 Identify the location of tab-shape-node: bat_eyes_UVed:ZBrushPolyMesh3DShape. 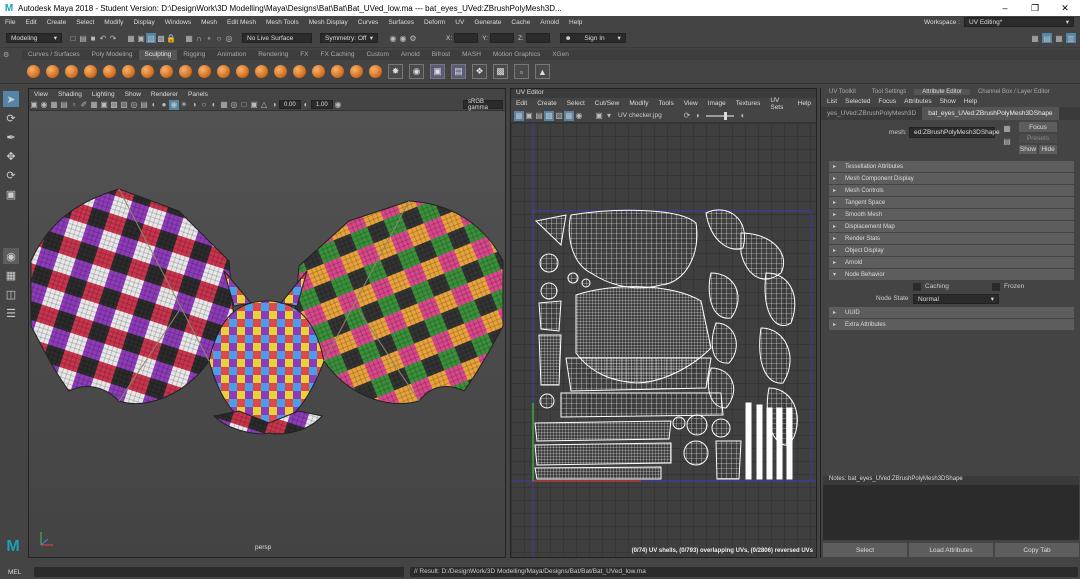
(990, 113).